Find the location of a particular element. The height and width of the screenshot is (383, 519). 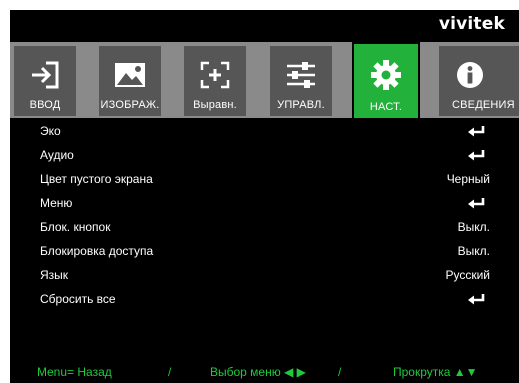

tab-label: ВВОД is located at coordinates (45, 105).